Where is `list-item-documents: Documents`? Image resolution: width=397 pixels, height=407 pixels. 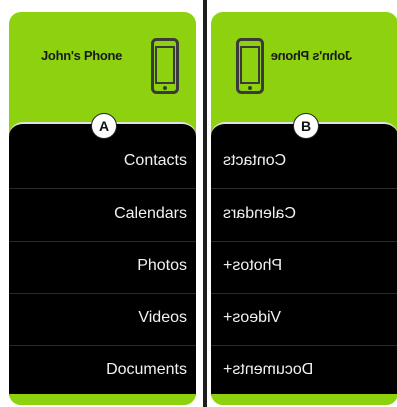
list-item-documents: Documents is located at coordinates (102, 371).